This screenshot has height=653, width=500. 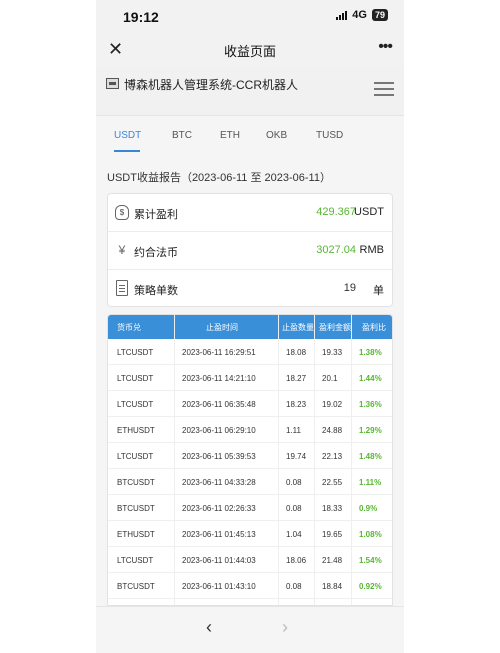 I want to click on column-header: 止盈时间, so click(x=222, y=327).